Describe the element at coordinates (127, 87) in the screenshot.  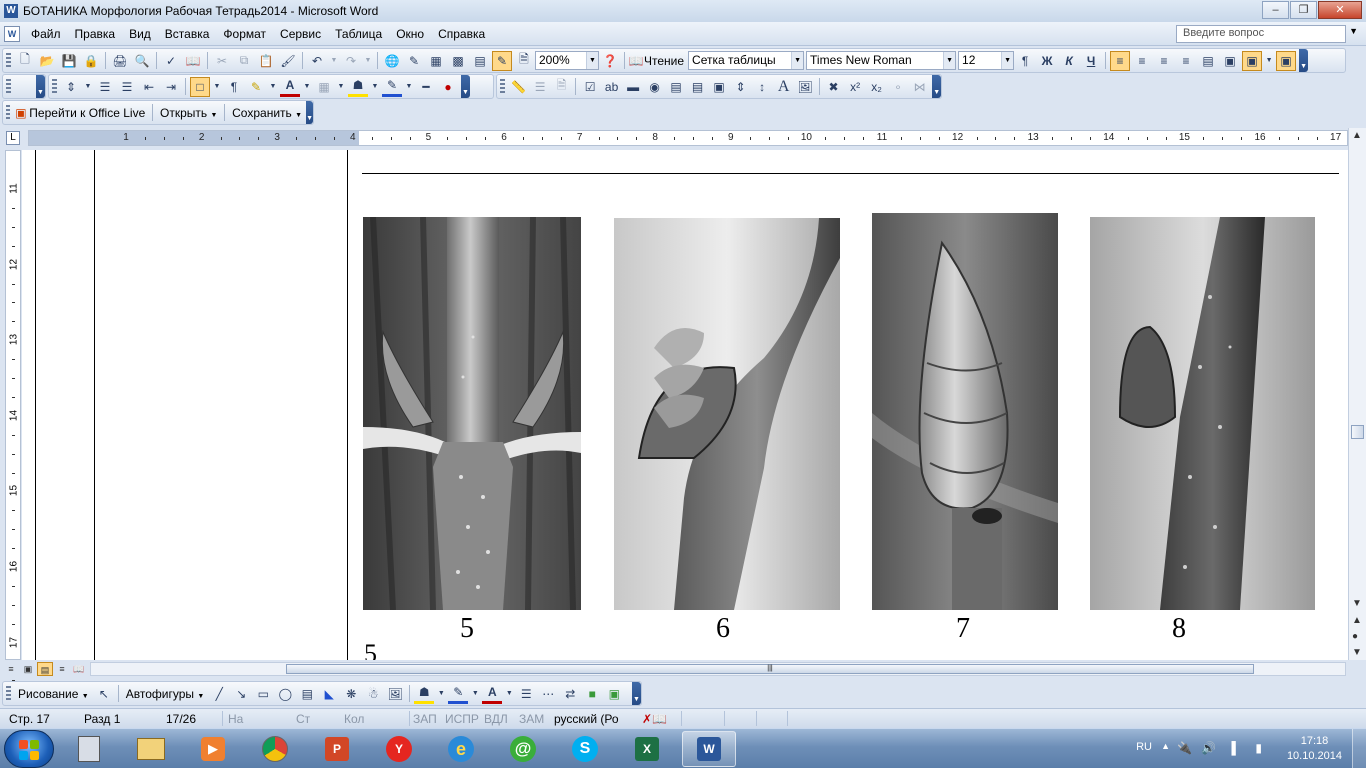
I see `bullets-icon: ☰` at that location.